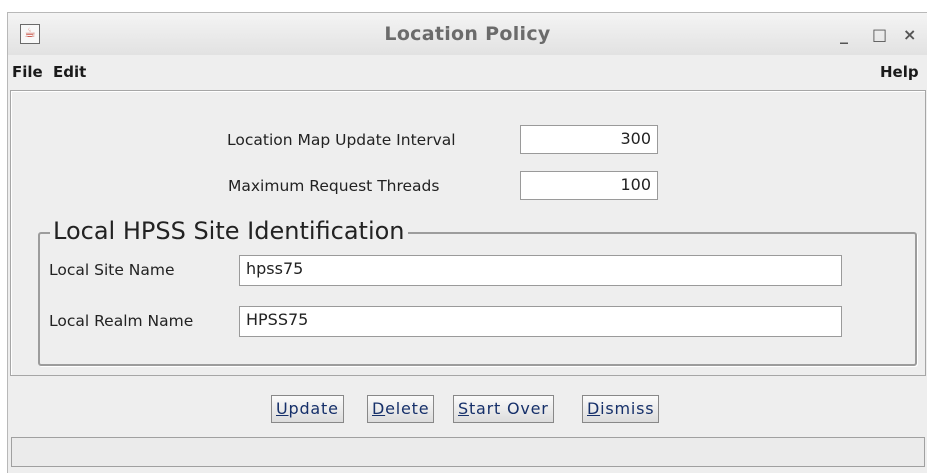  I want to click on realm-name-field: HPSS75, so click(540, 321).